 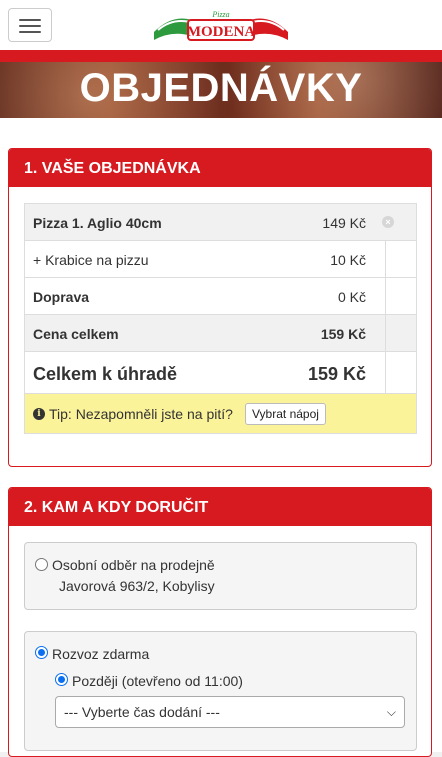 What do you see at coordinates (101, 654) in the screenshot?
I see `delivery-label: Rozvoz zdarma` at bounding box center [101, 654].